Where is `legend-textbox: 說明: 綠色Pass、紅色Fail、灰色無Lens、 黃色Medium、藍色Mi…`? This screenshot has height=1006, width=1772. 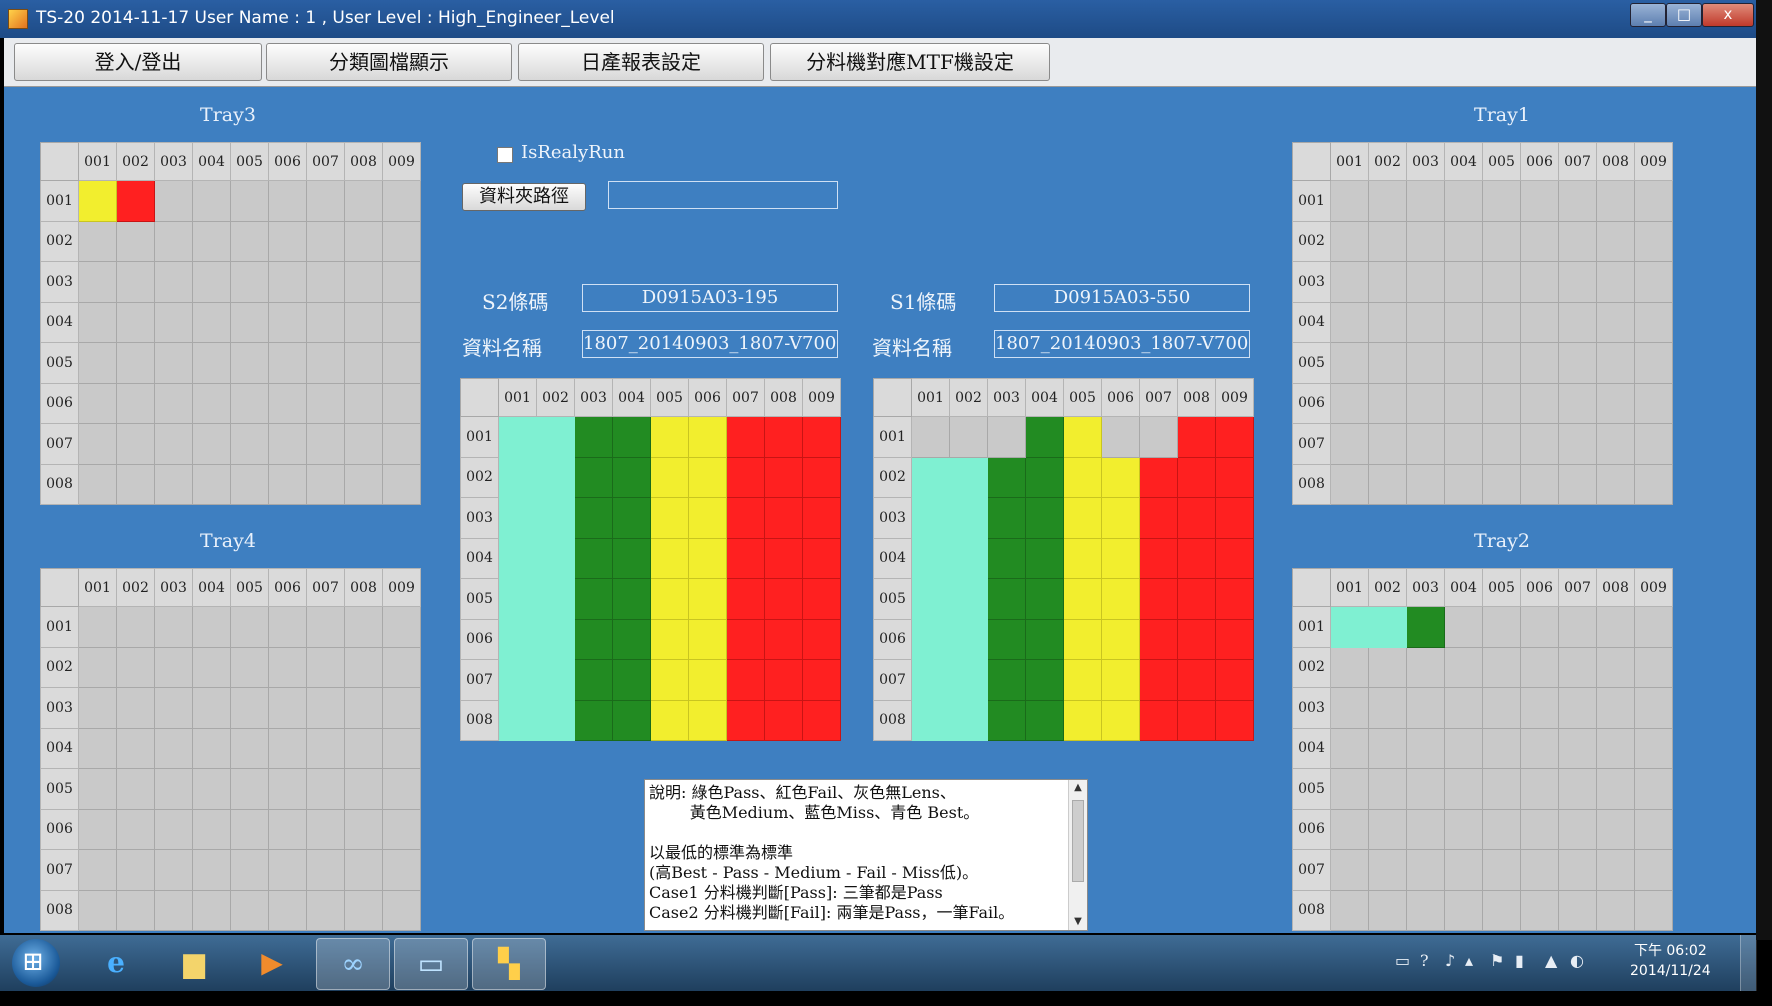
legend-textbox: 說明: 綠色Pass、紅色Fail、灰色無Lens、 黃色Medium、藍色Mi… is located at coordinates (866, 855).